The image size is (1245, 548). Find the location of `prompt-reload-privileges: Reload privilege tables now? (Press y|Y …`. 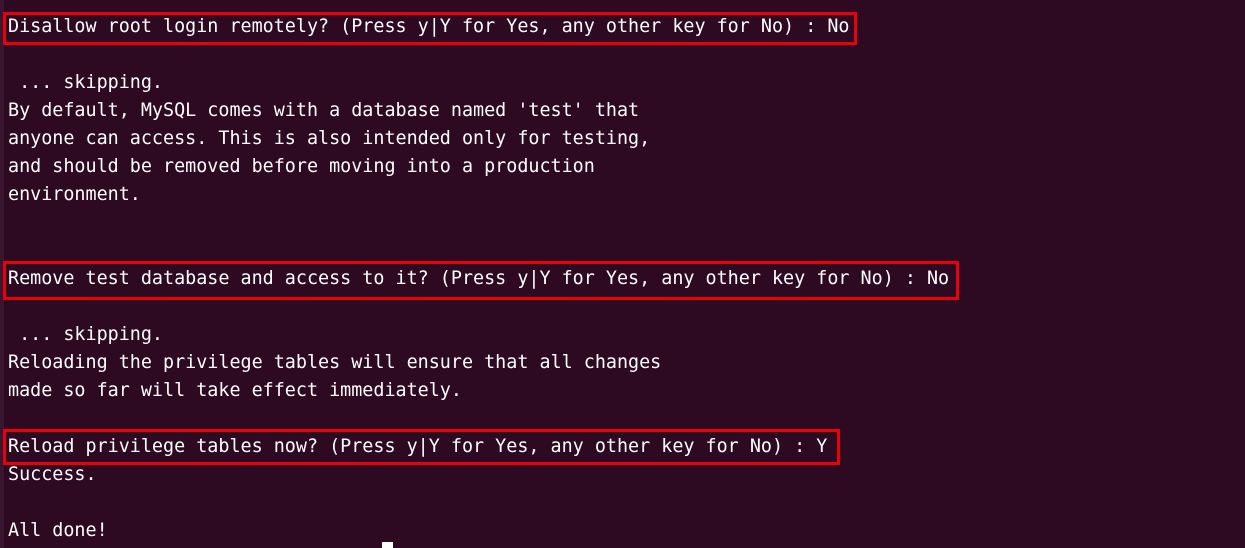

prompt-reload-privileges: Reload privilege tables now? (Press y|Y … is located at coordinates (418, 446).